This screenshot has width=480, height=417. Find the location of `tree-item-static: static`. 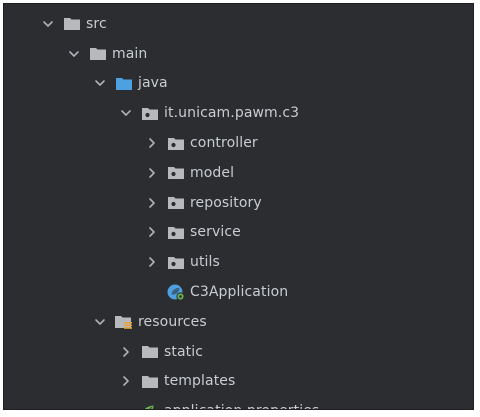

tree-item-static: static is located at coordinates (238, 352).